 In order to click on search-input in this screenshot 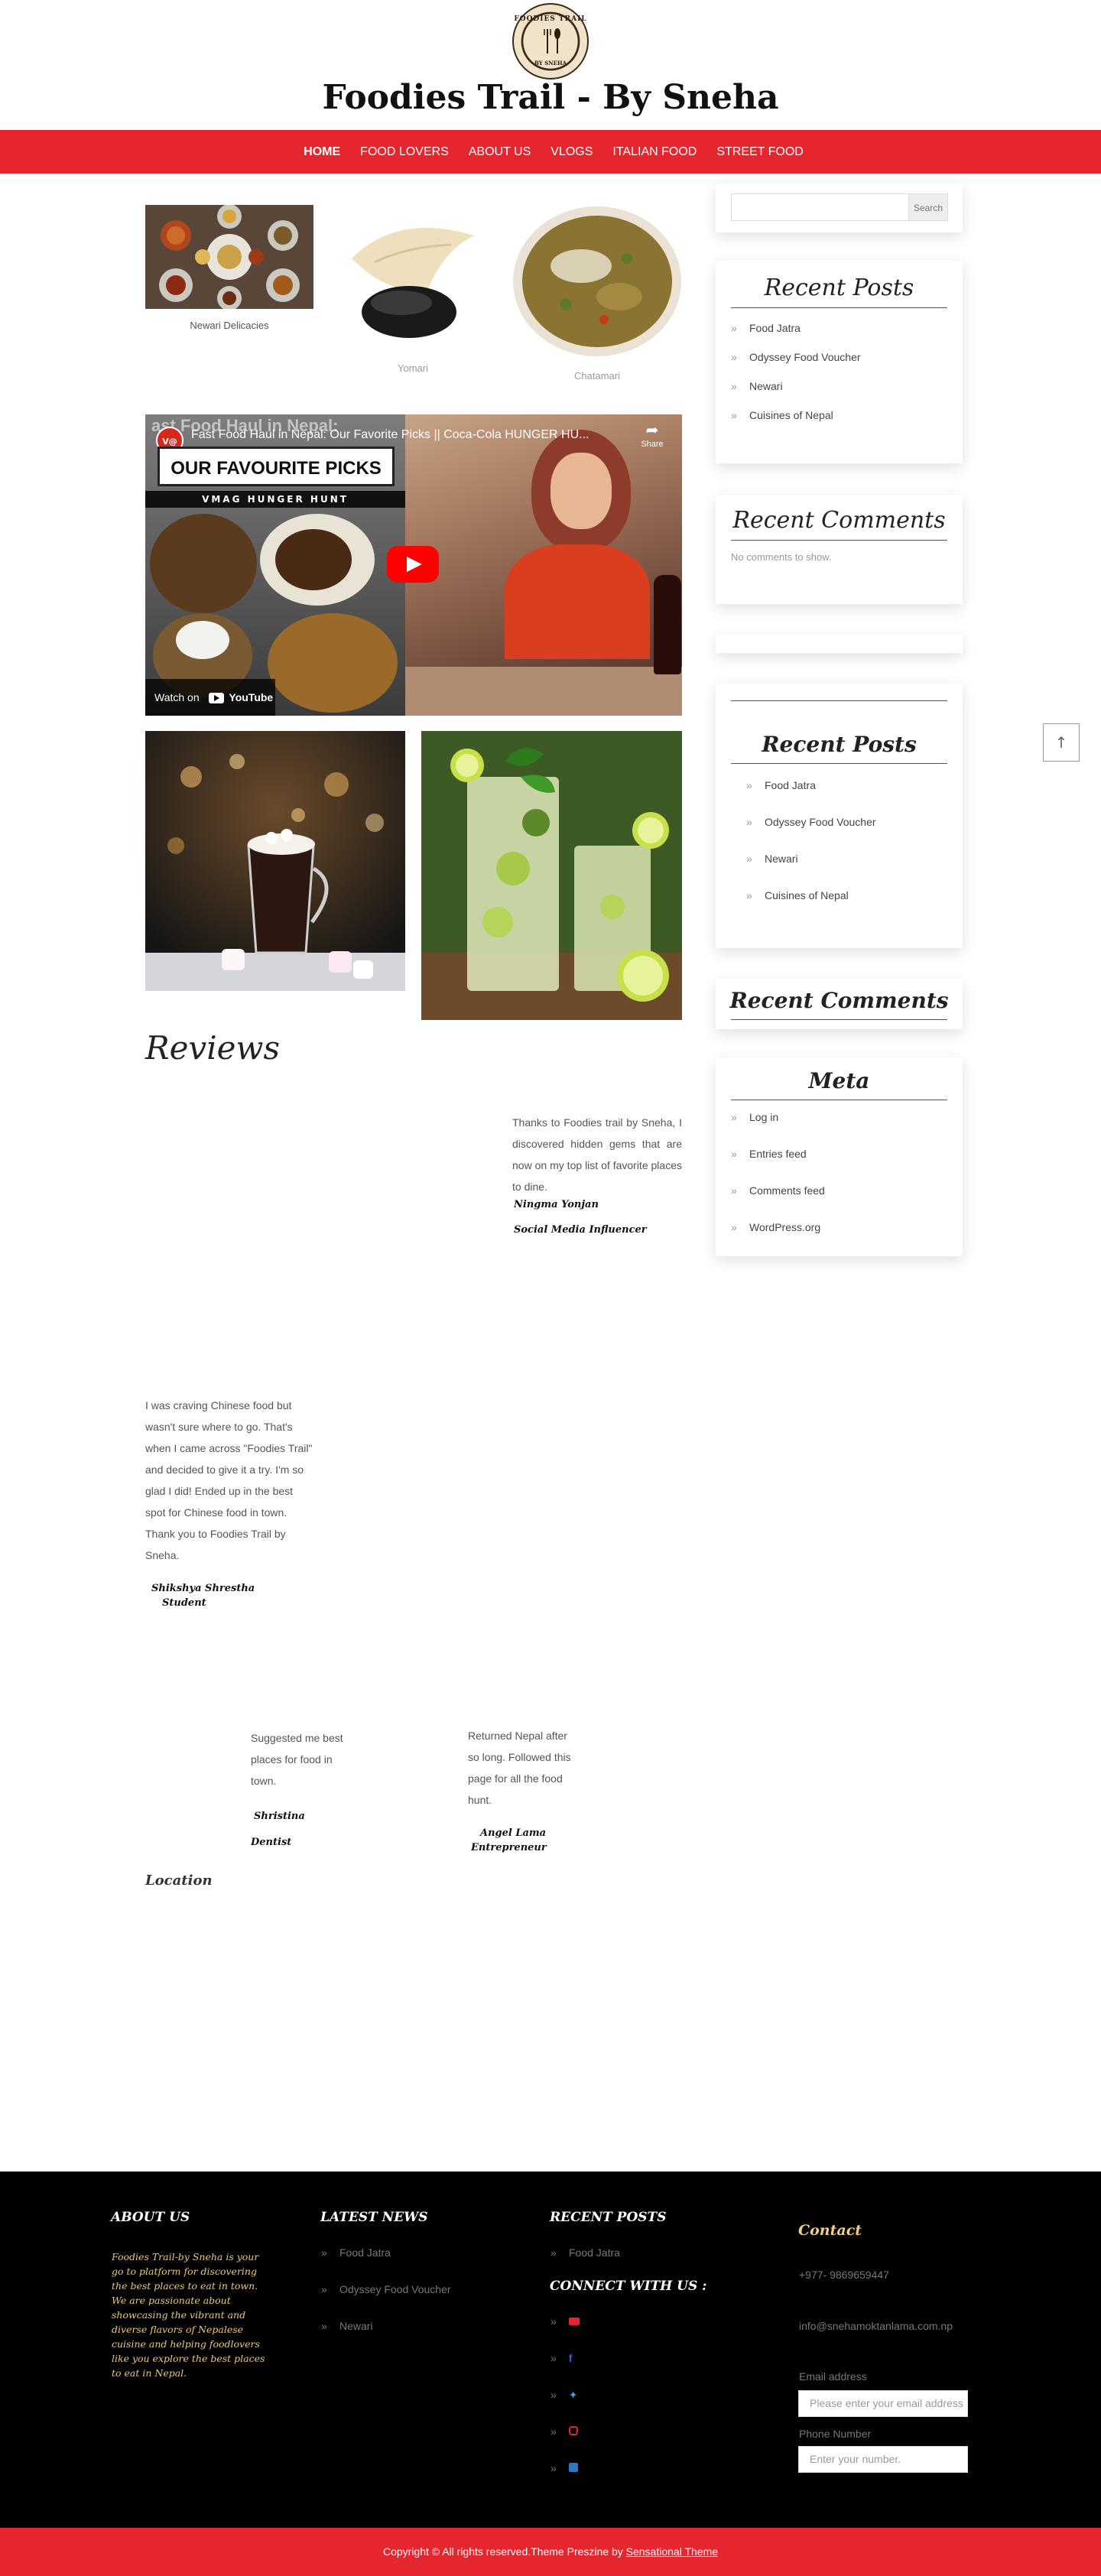, I will do `click(820, 207)`.